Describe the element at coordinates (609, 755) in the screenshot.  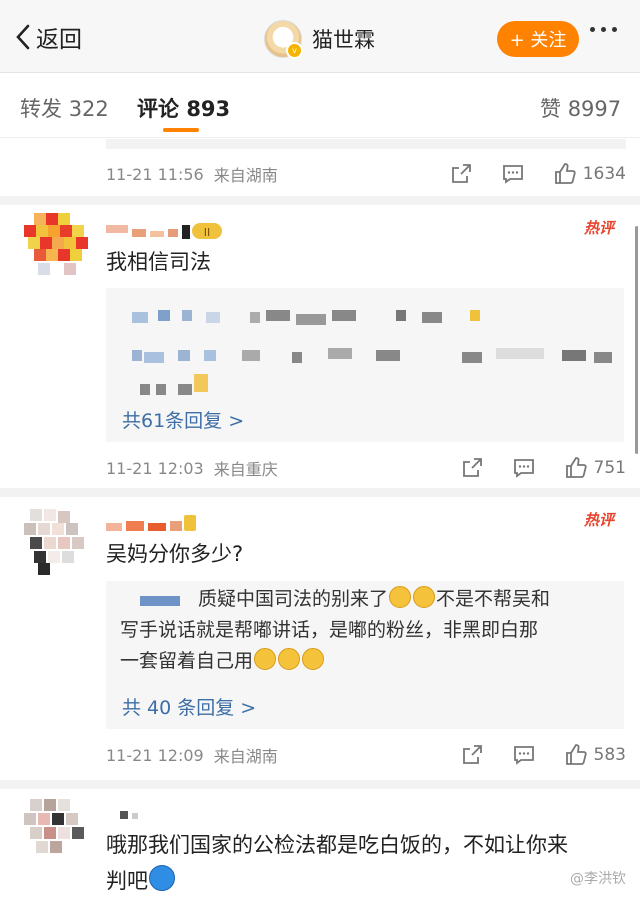
I see `like-count: 583` at that location.